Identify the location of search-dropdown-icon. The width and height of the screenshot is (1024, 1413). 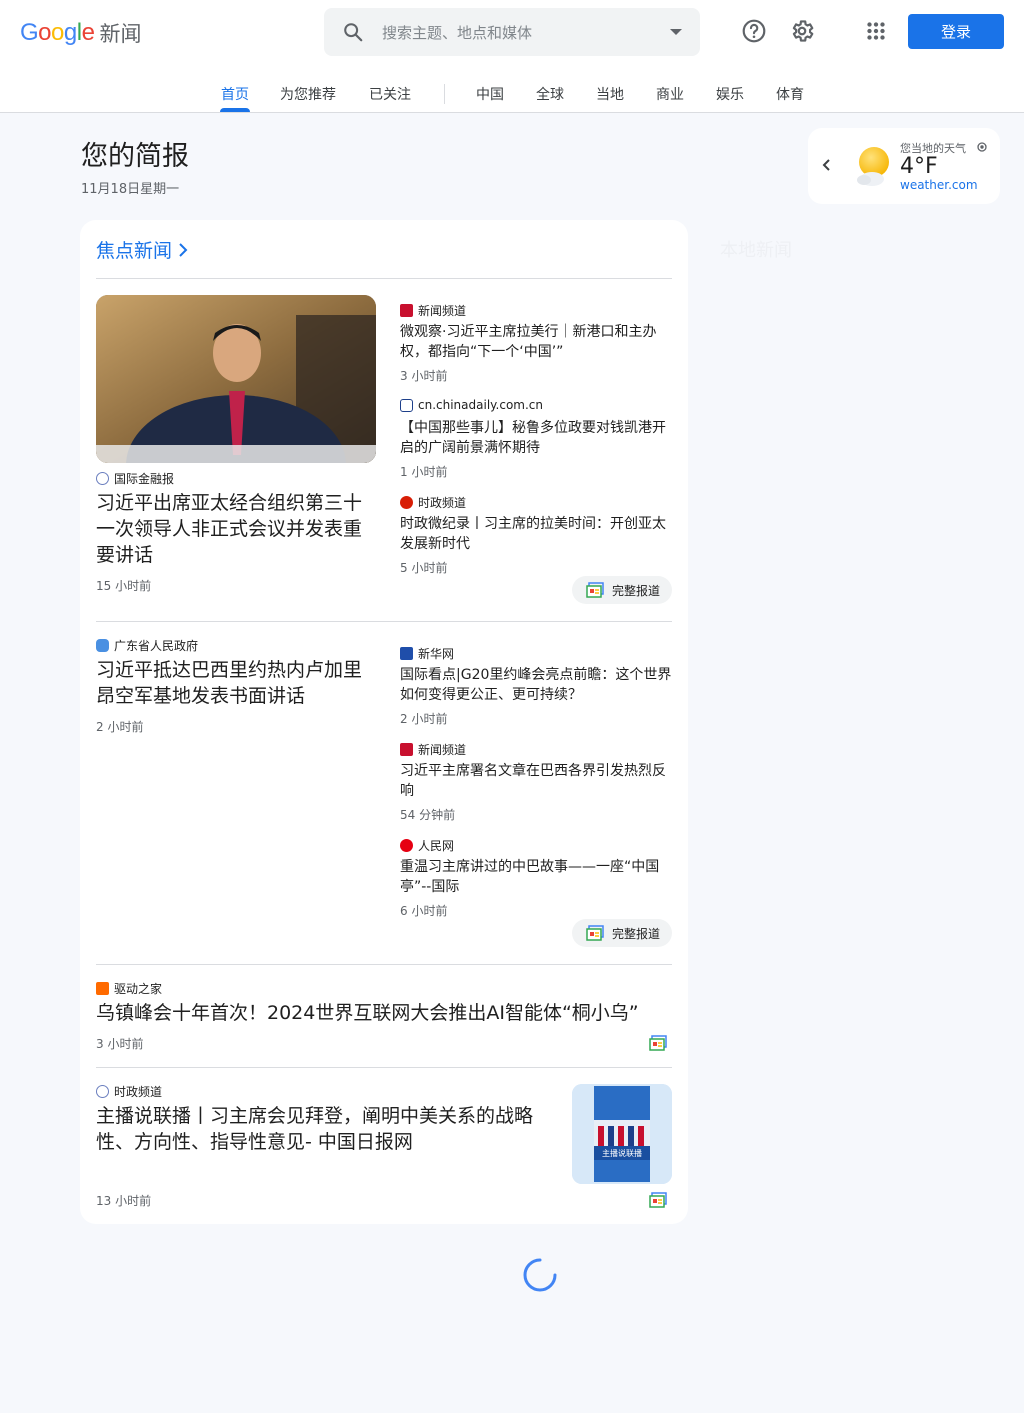
(676, 32).